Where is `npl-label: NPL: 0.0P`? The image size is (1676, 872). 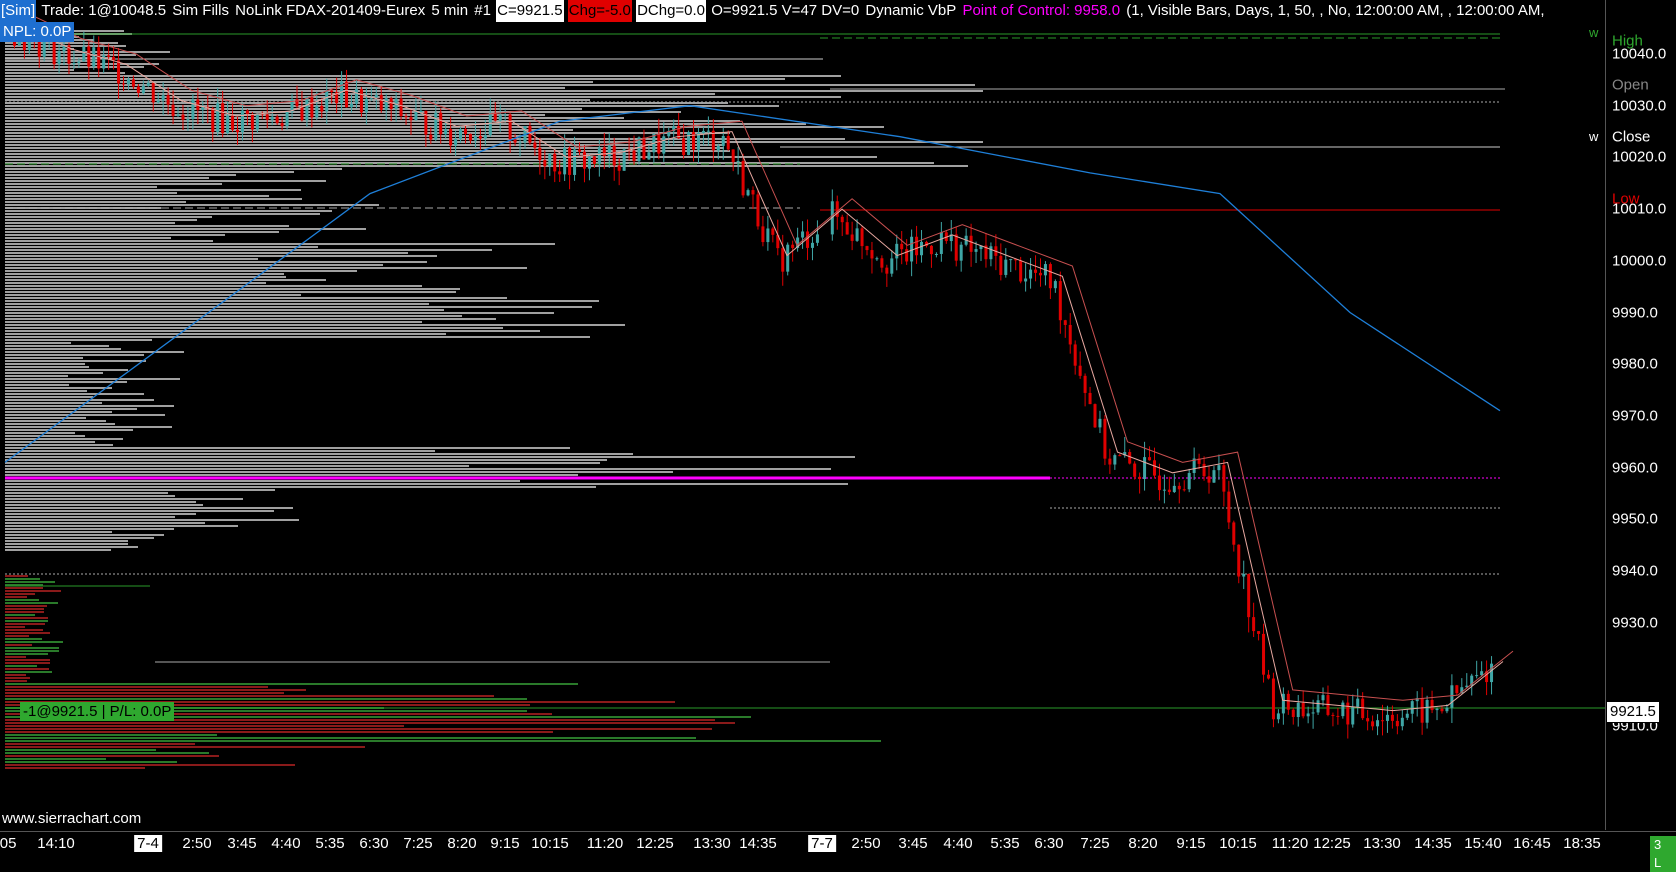 npl-label: NPL: 0.0P is located at coordinates (37, 32).